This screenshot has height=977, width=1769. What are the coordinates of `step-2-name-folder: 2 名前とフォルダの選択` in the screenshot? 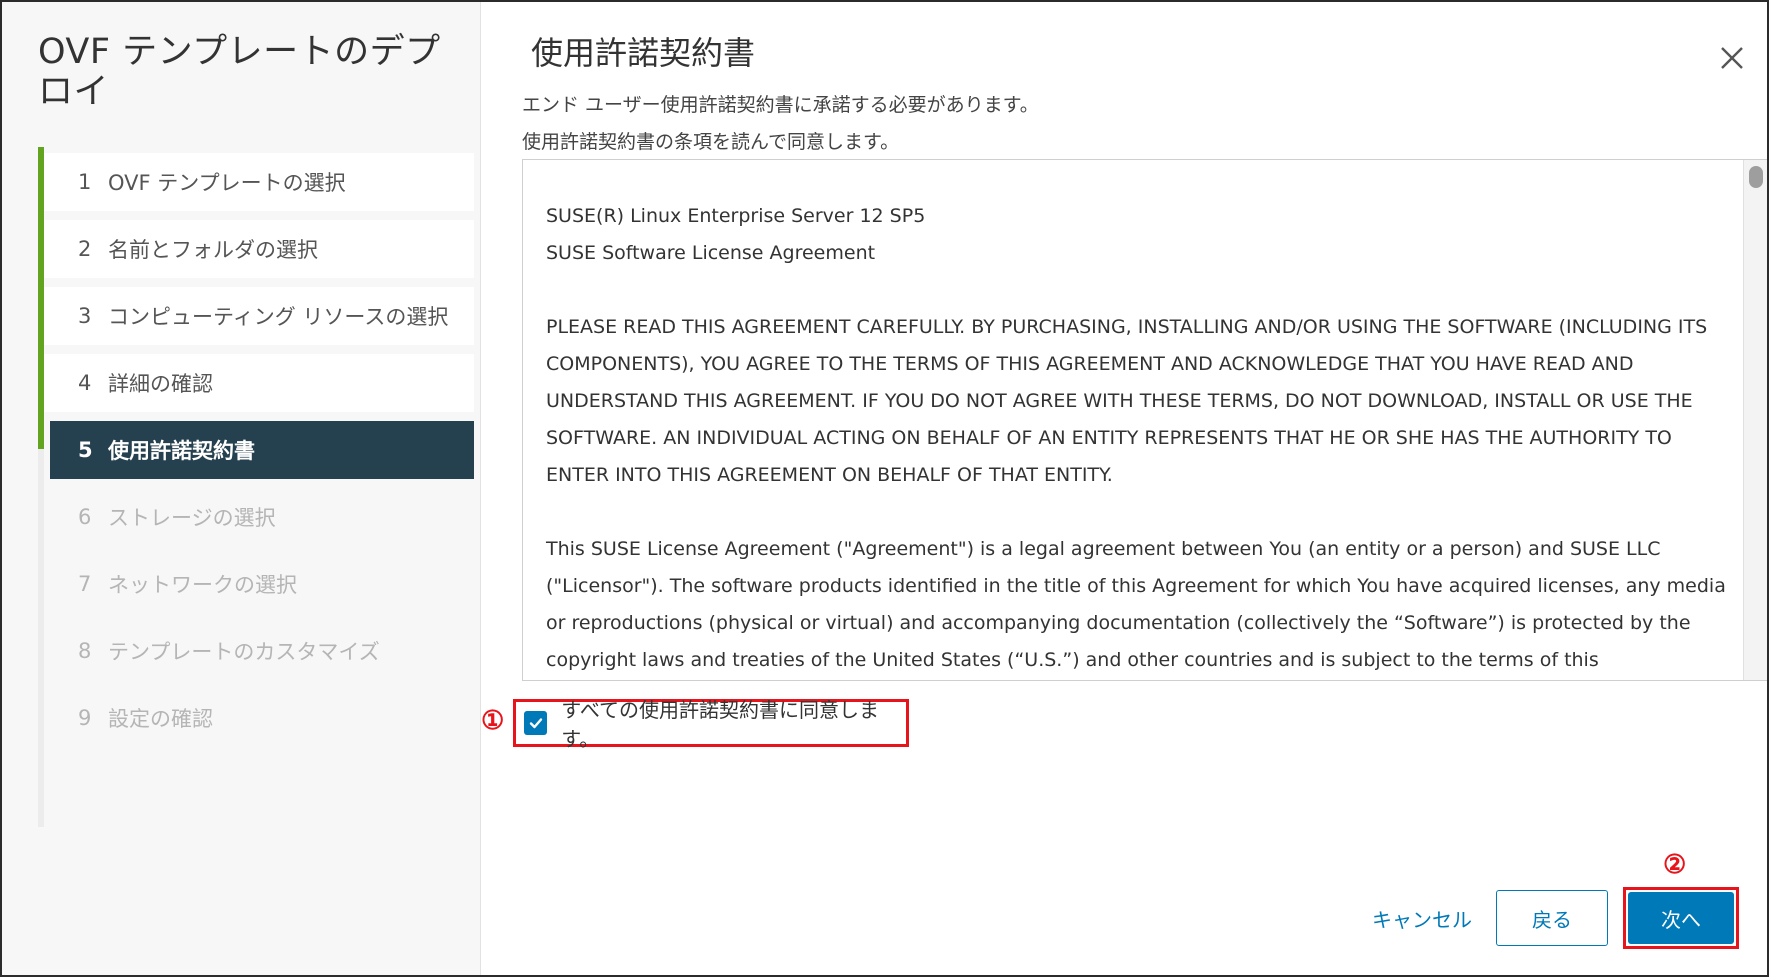 It's located at (259, 249).